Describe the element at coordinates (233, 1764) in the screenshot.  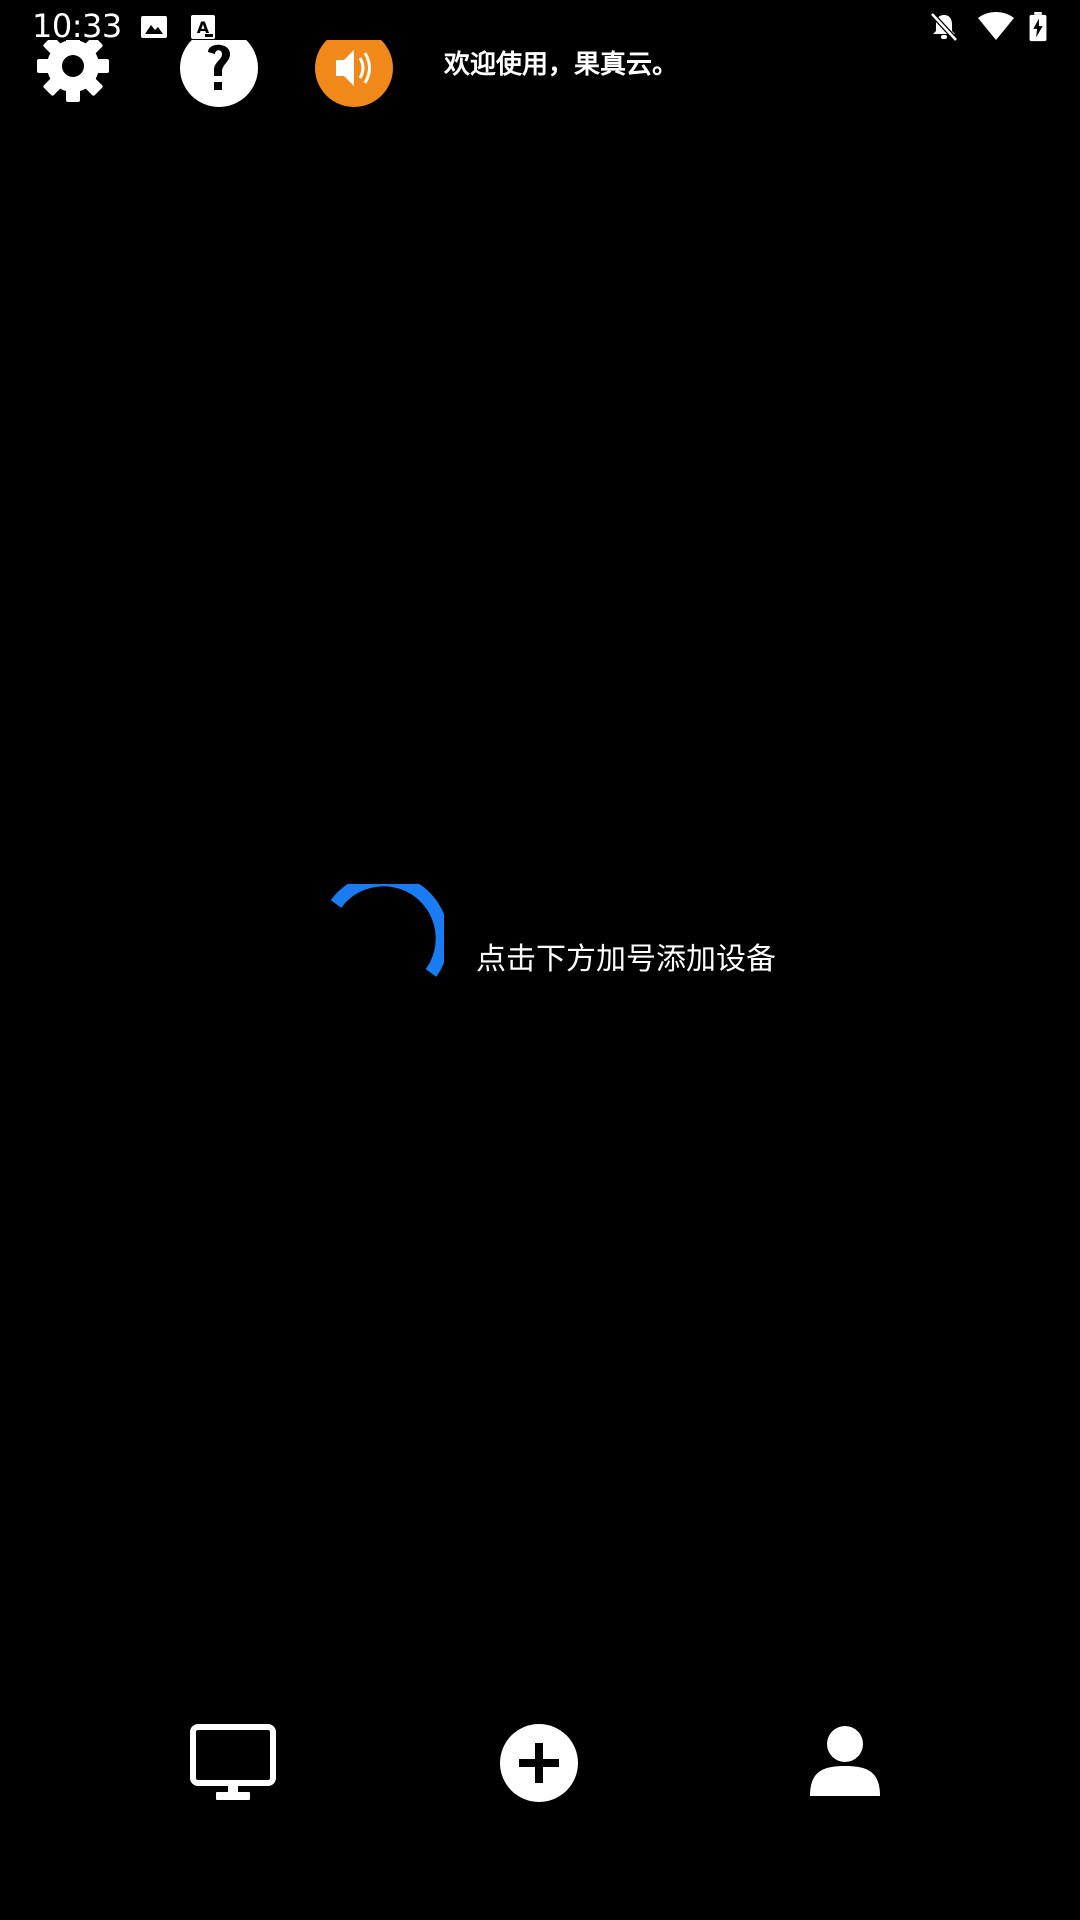
I see `devices-monitor-icon` at that location.